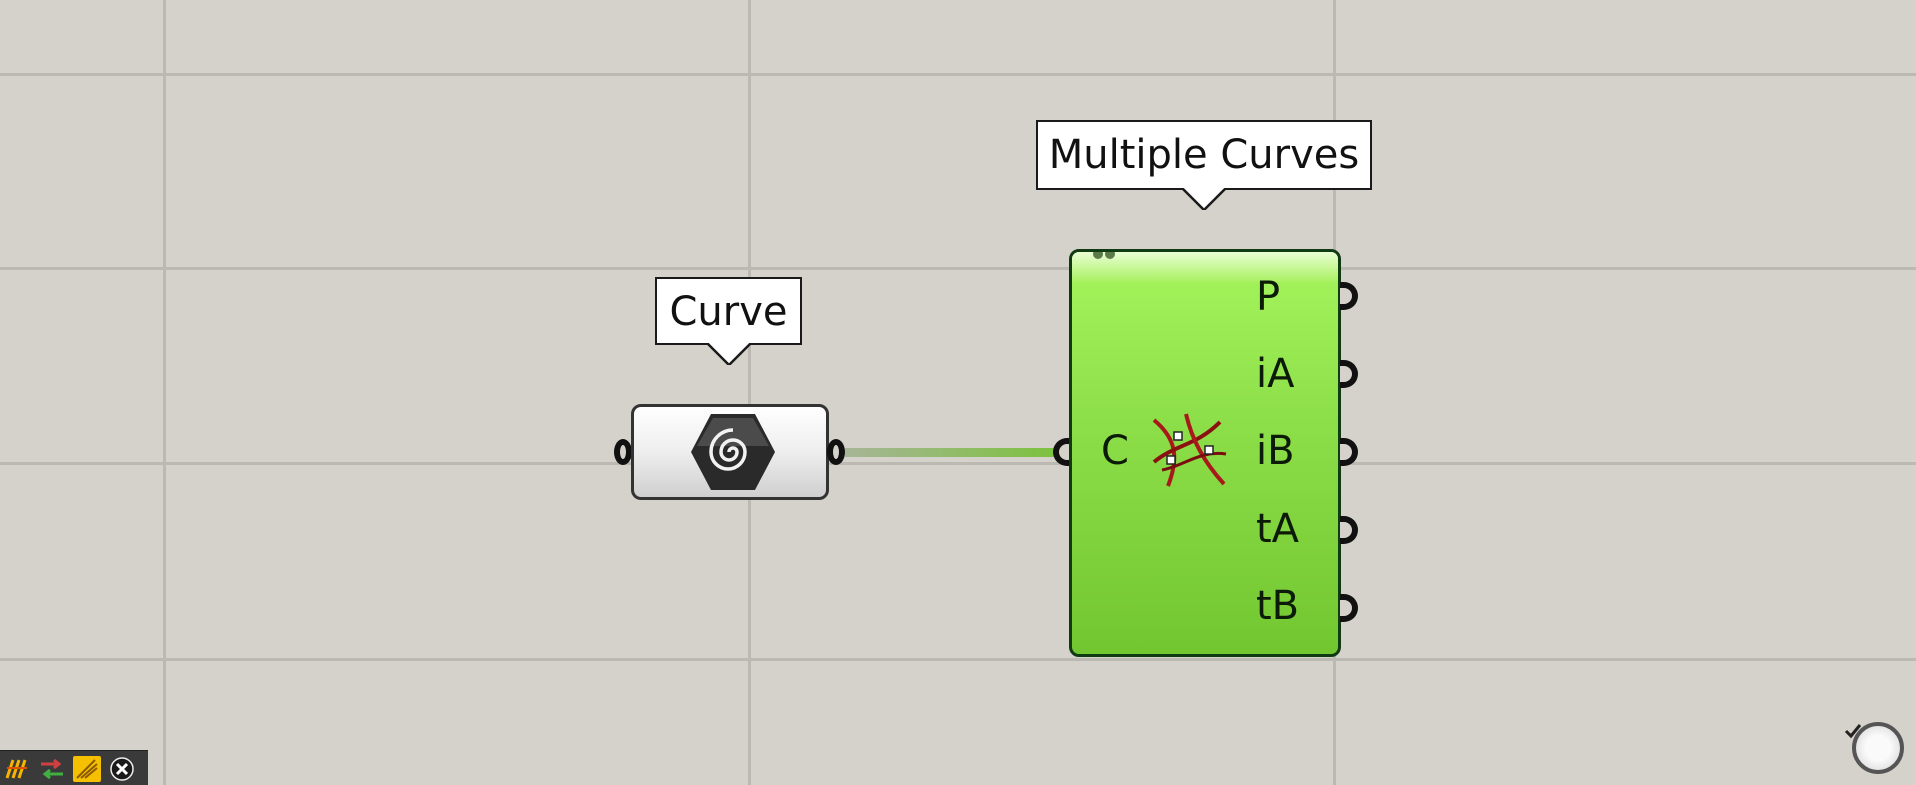 Image resolution: width=1916 pixels, height=785 pixels. What do you see at coordinates (122, 769) in the screenshot?
I see `close-icon` at bounding box center [122, 769].